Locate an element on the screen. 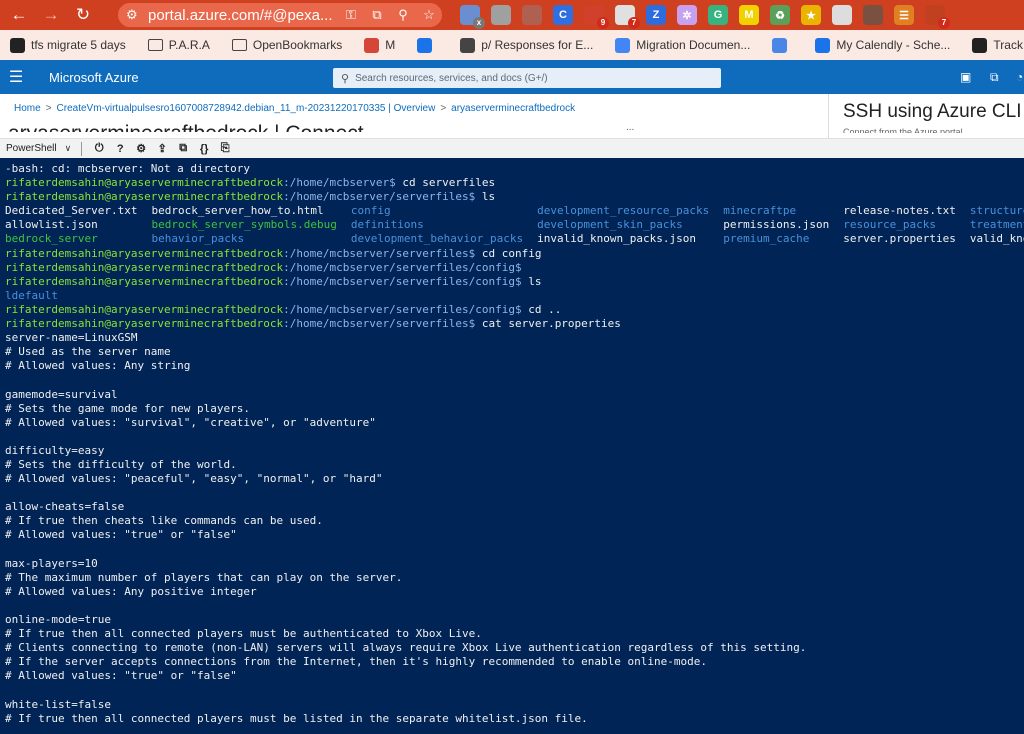  power-icon: ⏻ is located at coordinates (99, 148).